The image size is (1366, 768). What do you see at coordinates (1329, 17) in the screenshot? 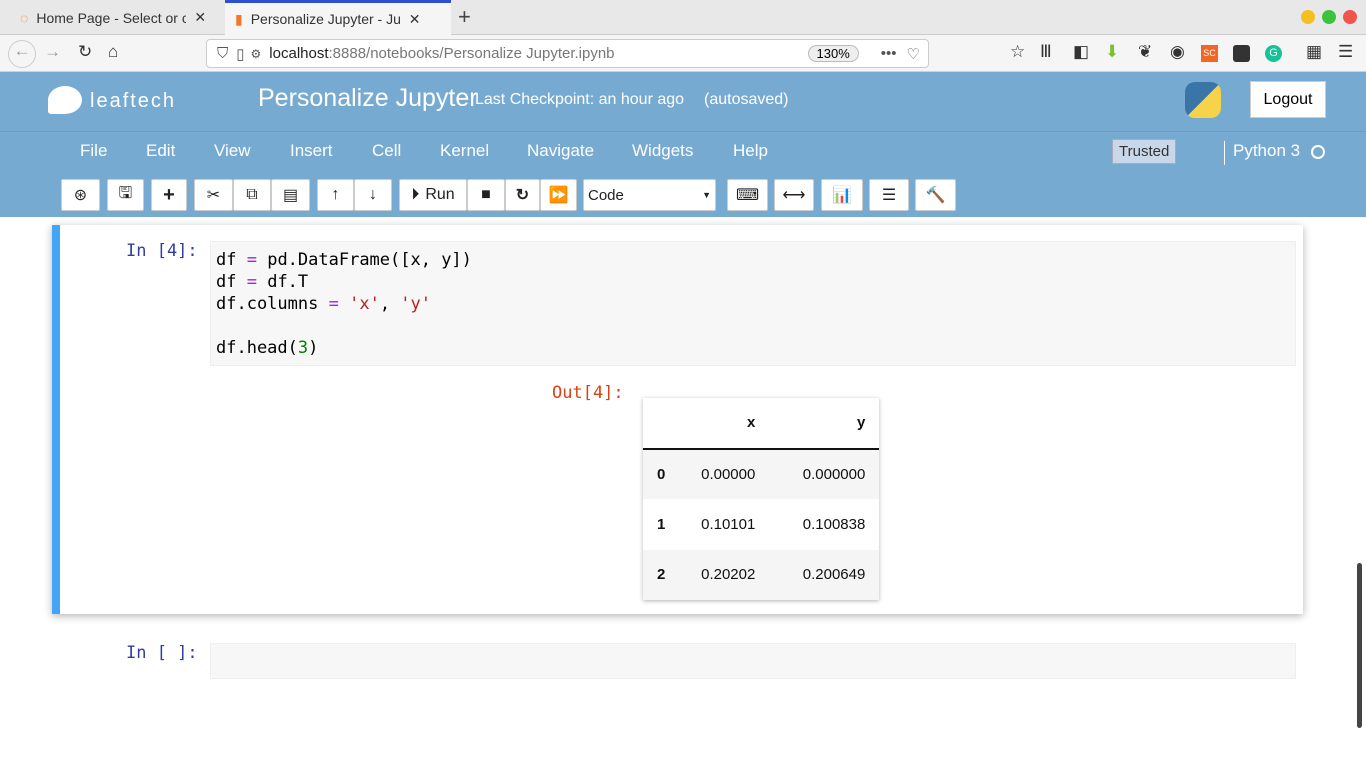
I see `maximize-button` at bounding box center [1329, 17].